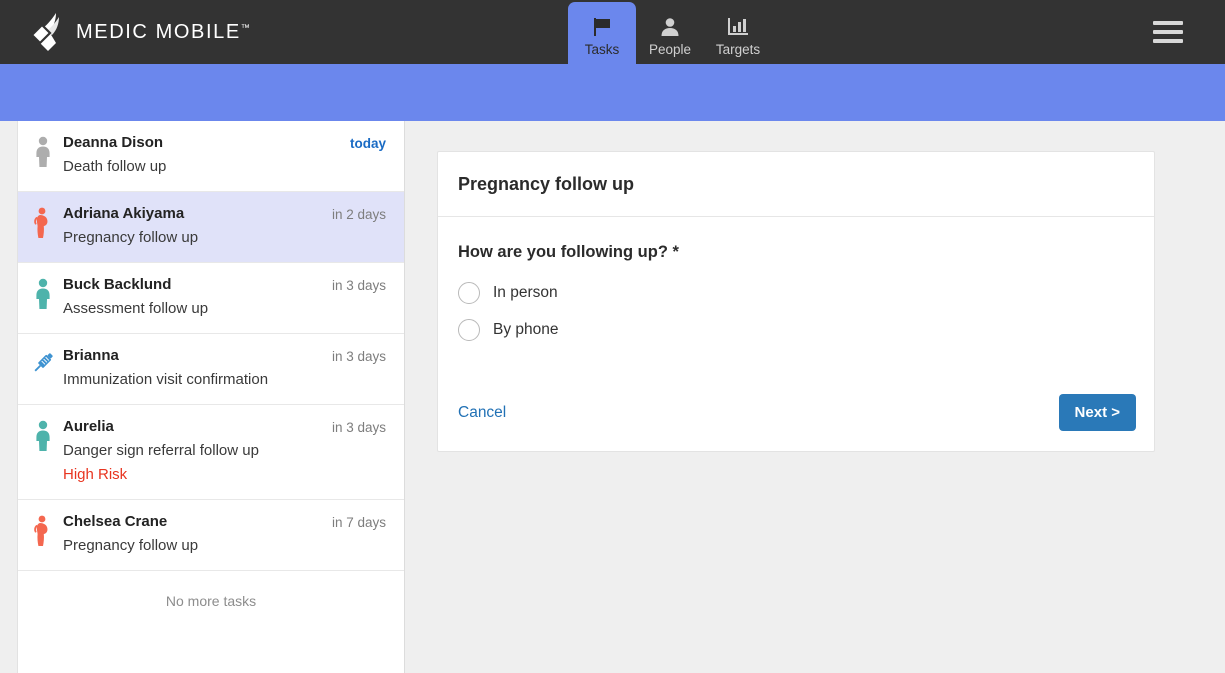 This screenshot has height=673, width=1225. I want to click on task-person-name: Deanna Dison, so click(113, 142).